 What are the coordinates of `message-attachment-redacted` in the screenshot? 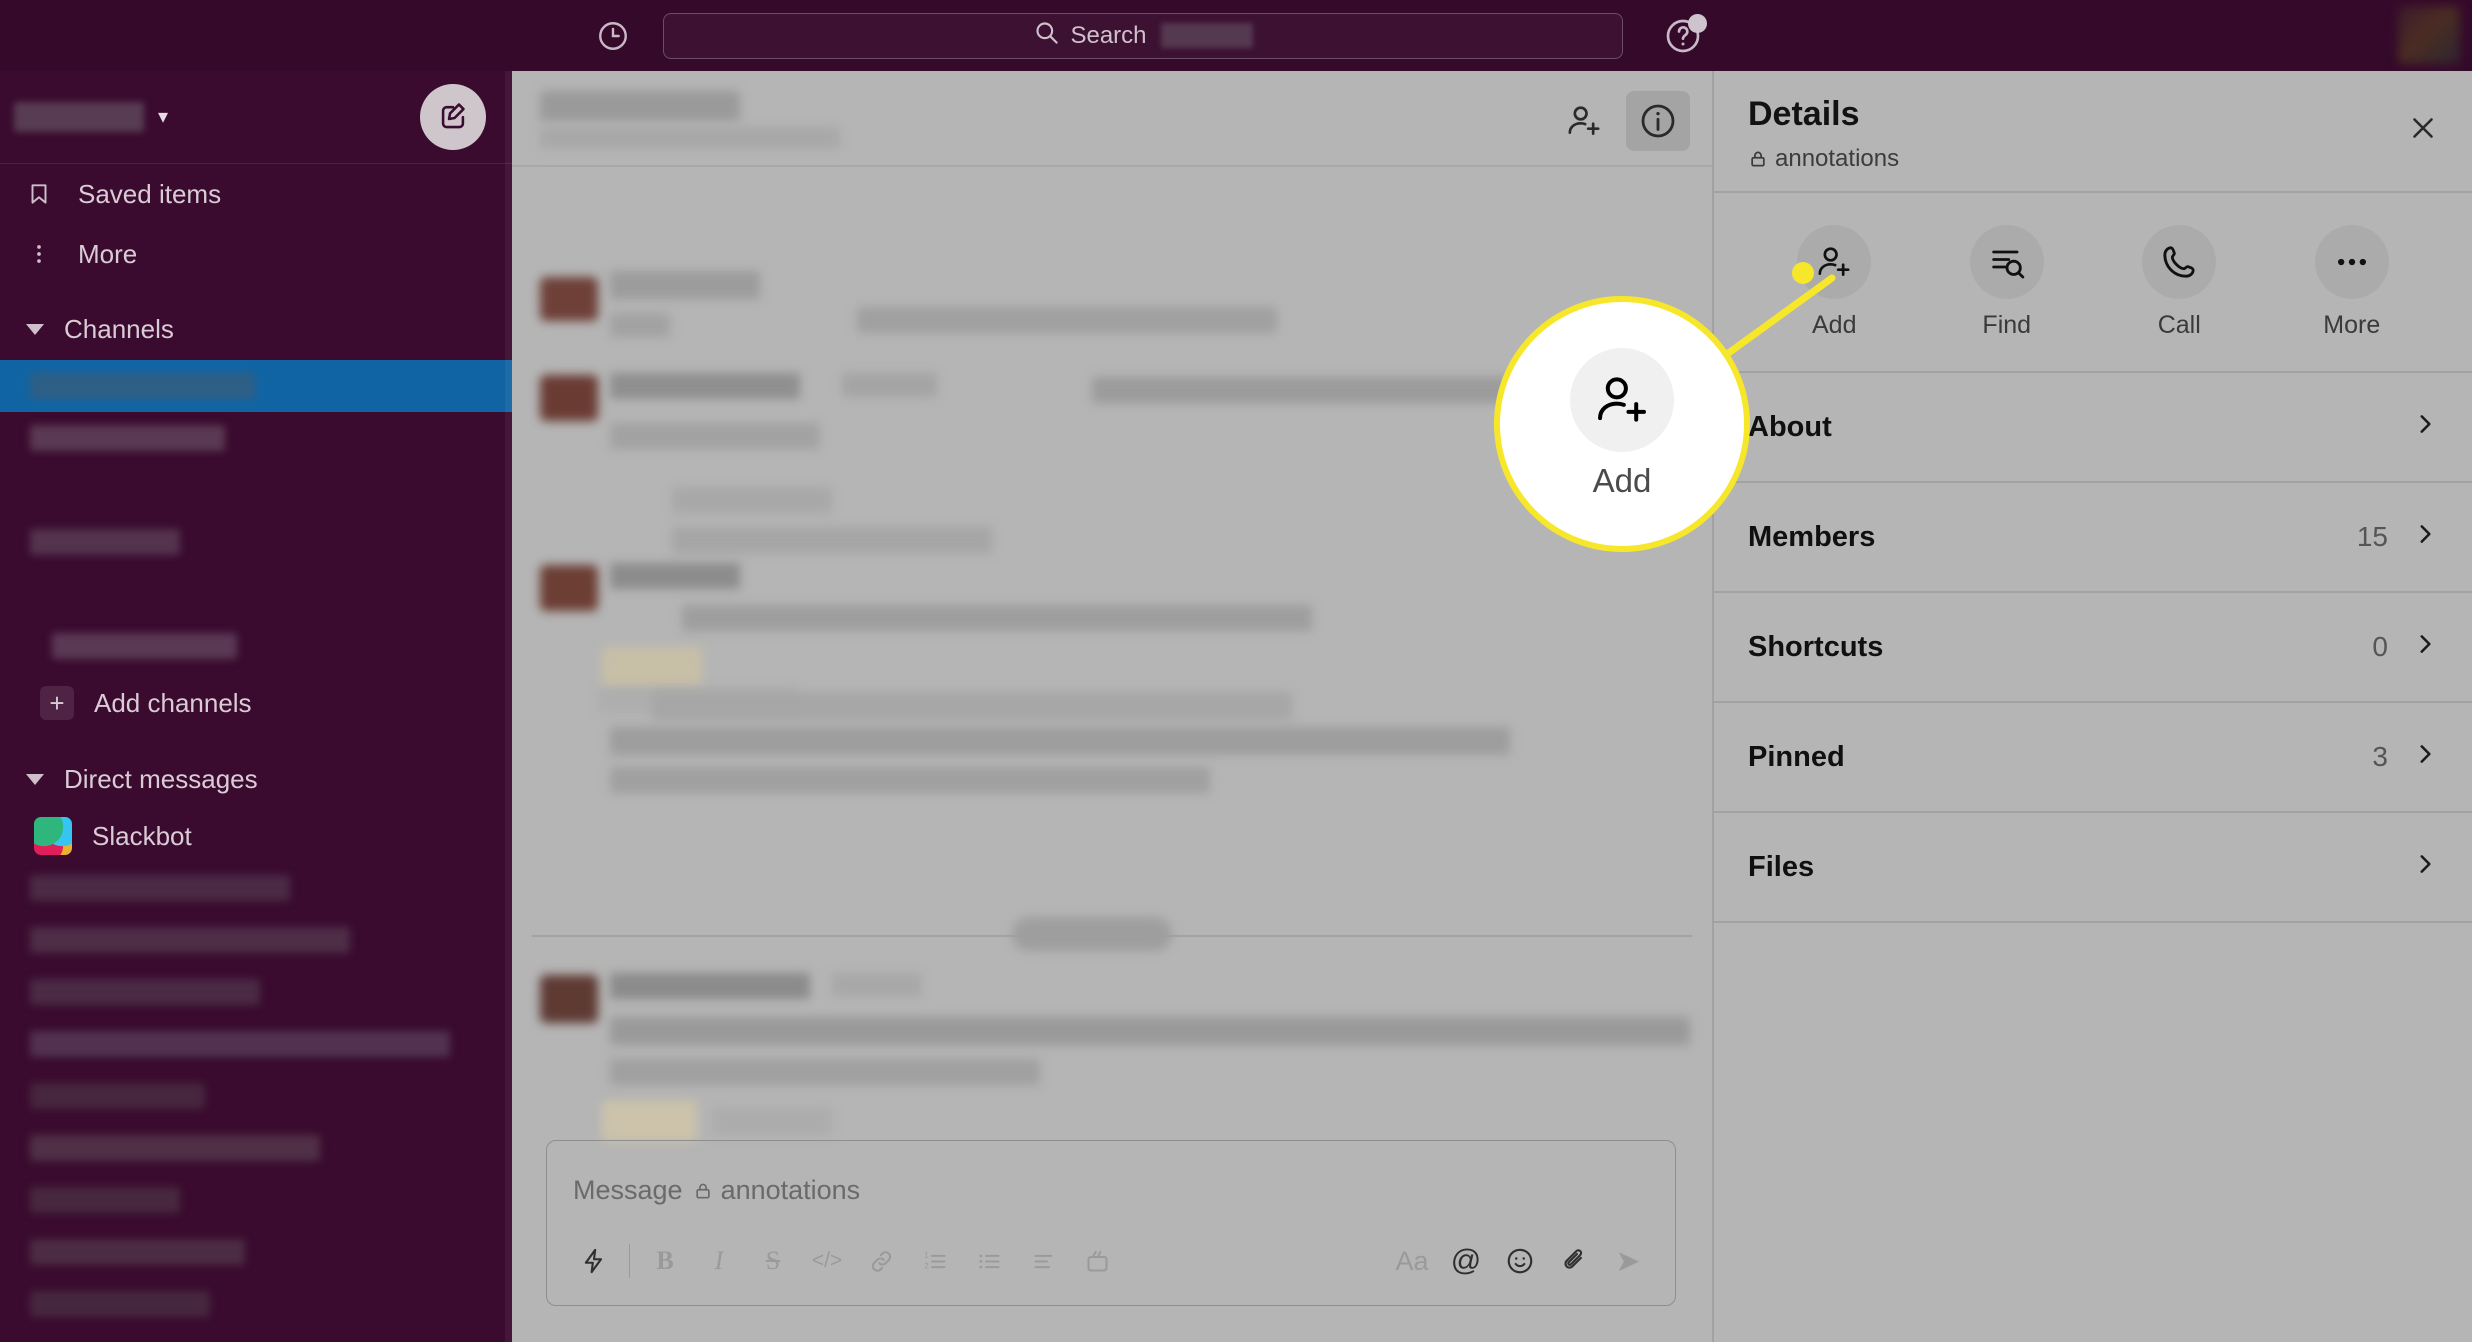 It's located at (649, 1121).